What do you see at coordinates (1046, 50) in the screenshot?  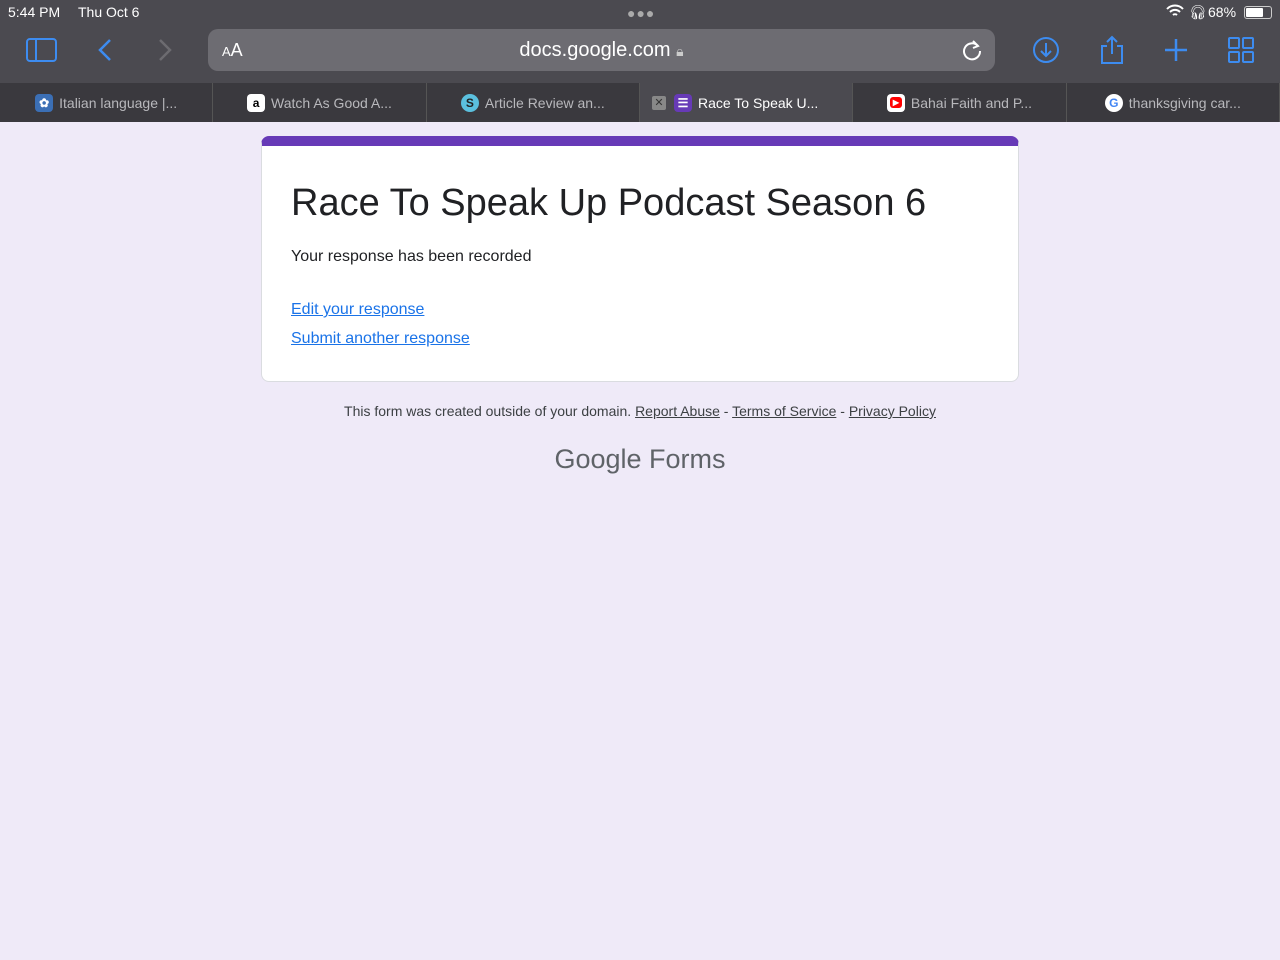 I see `downloads-icon` at bounding box center [1046, 50].